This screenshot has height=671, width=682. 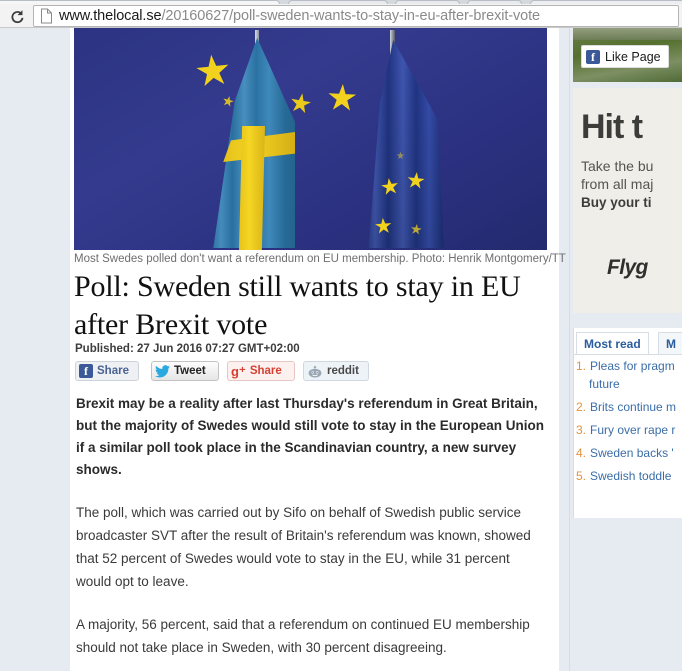 What do you see at coordinates (581, 366) in the screenshot?
I see `most-read-rank: 1.` at bounding box center [581, 366].